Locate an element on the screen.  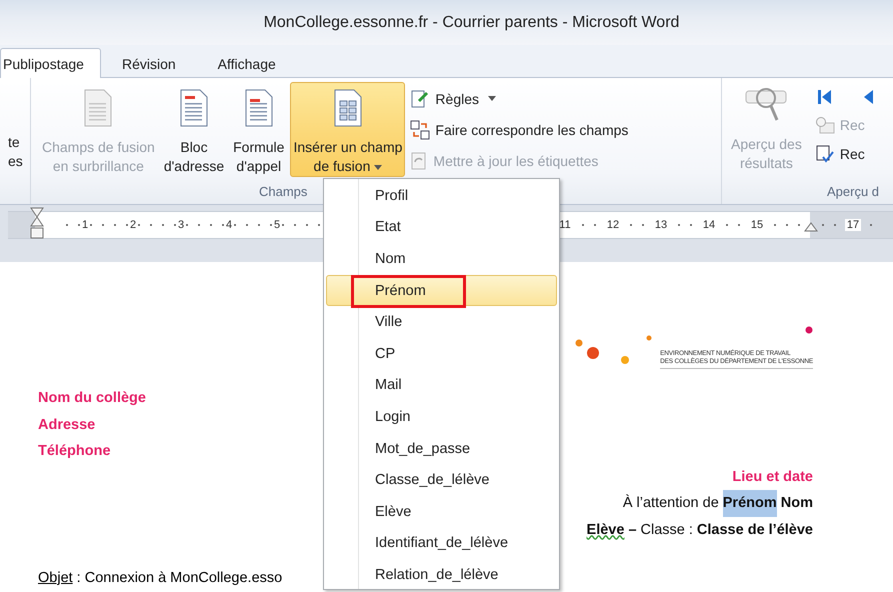
ruler-number: 1 is located at coordinates (85, 225).